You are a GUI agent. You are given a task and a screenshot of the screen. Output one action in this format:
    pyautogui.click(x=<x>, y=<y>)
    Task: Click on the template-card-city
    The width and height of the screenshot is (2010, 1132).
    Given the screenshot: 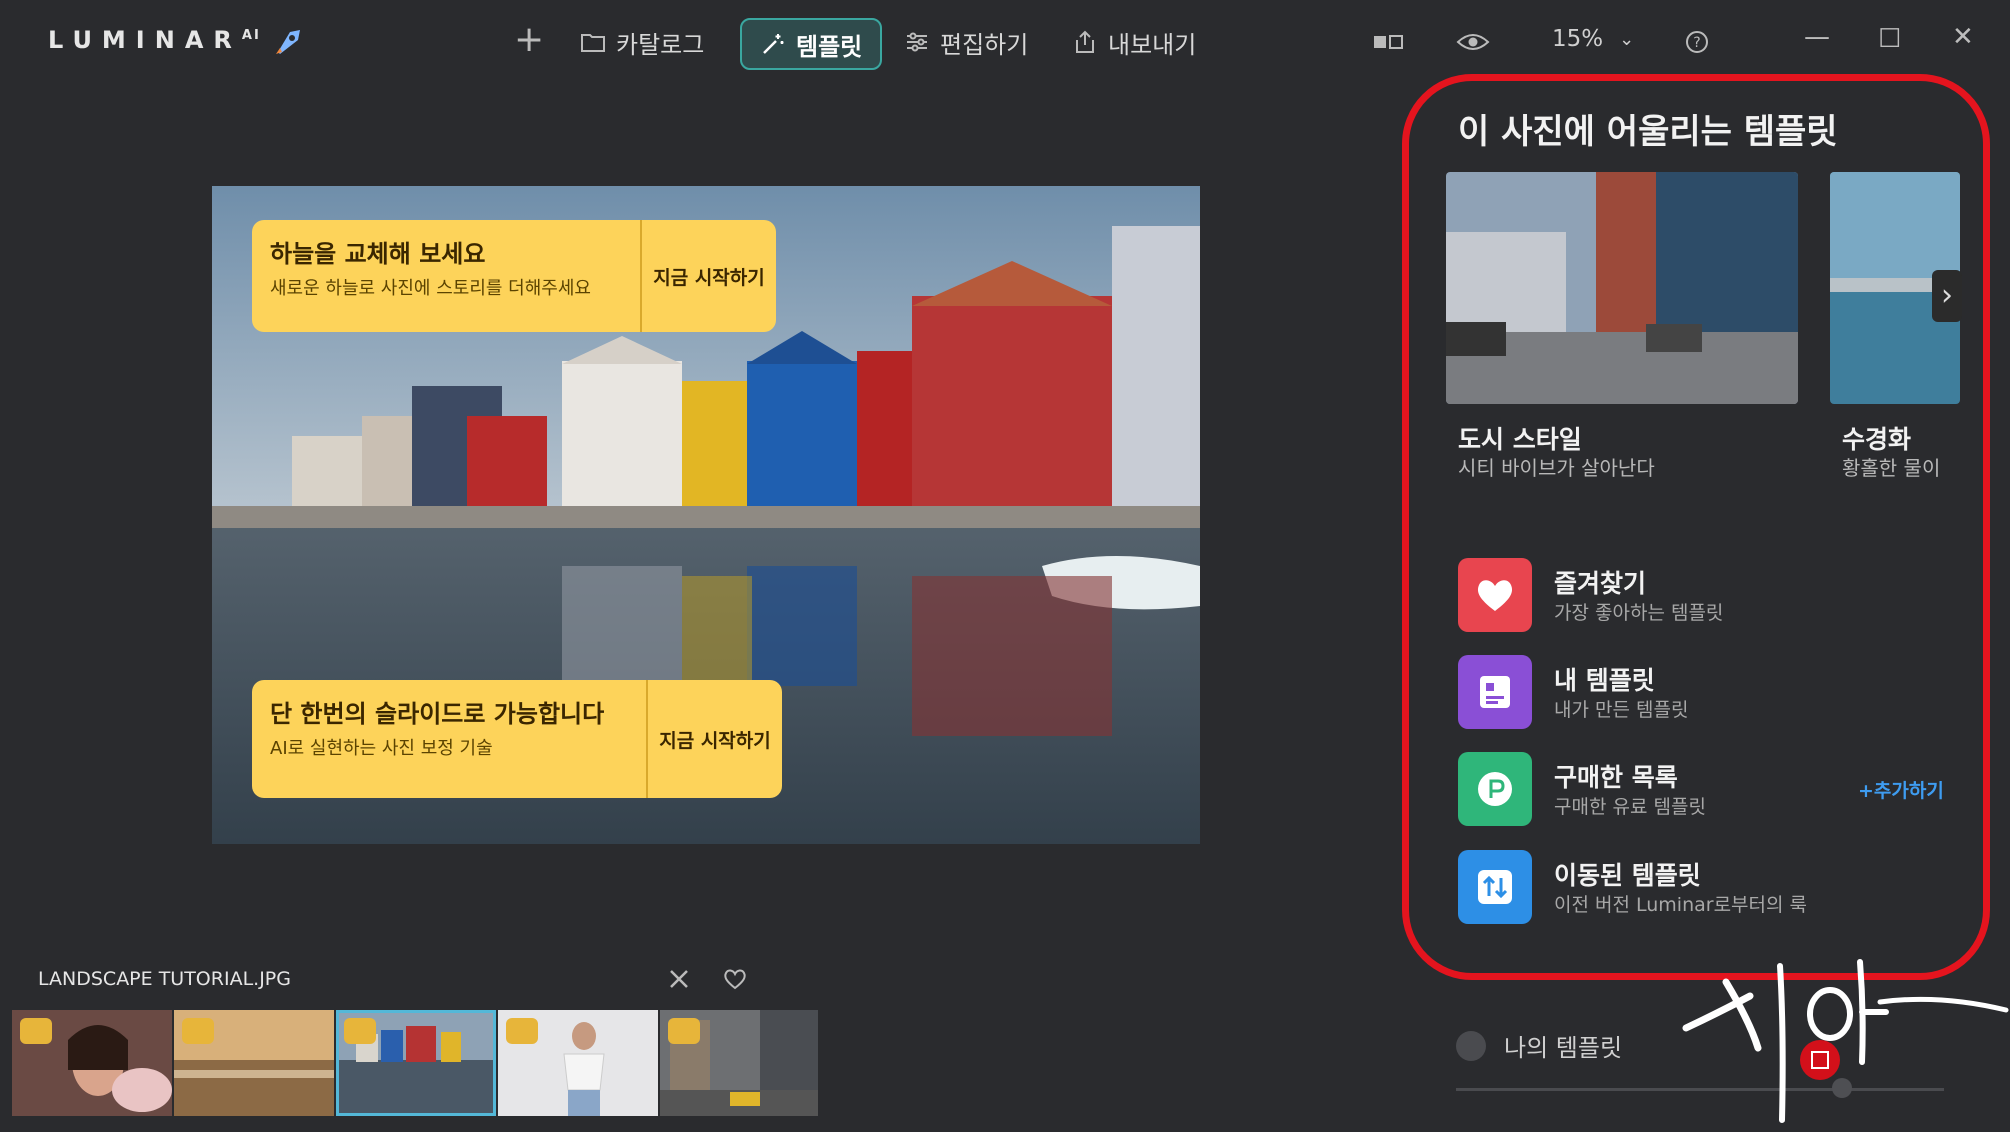 What is the action you would take?
    pyautogui.click(x=1622, y=288)
    